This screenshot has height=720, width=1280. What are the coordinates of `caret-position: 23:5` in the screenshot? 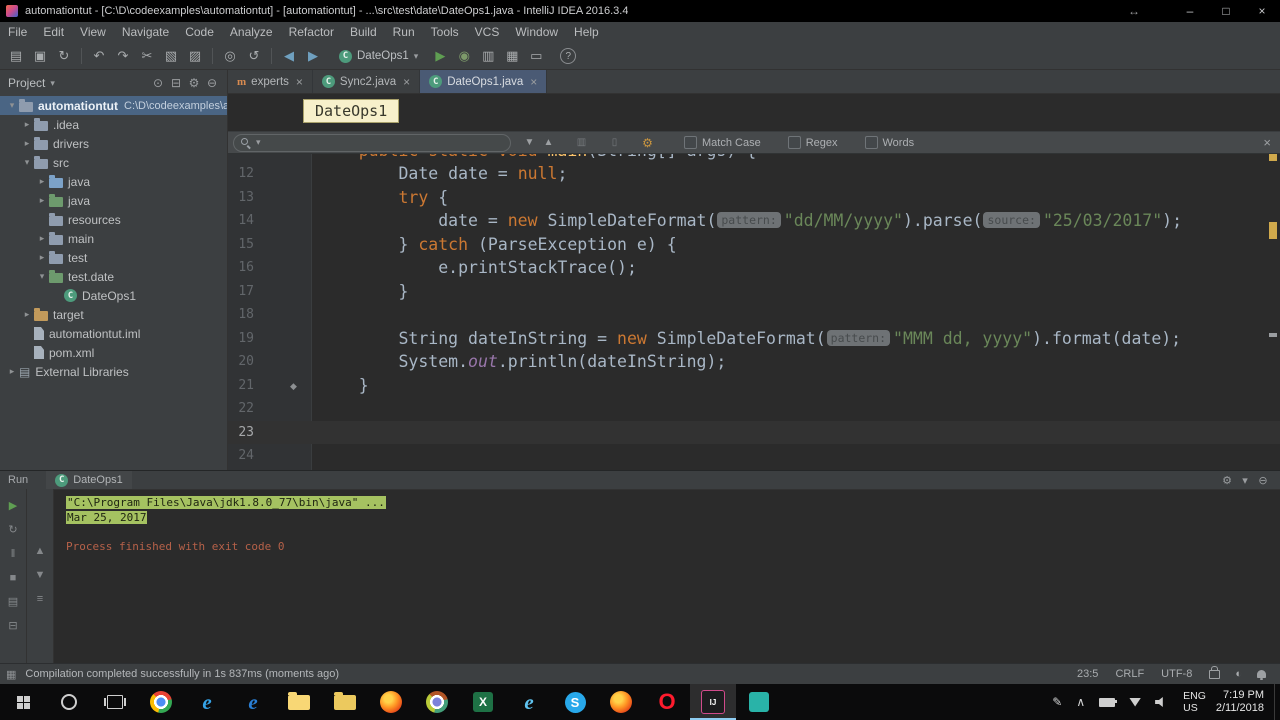 It's located at (1087, 674).